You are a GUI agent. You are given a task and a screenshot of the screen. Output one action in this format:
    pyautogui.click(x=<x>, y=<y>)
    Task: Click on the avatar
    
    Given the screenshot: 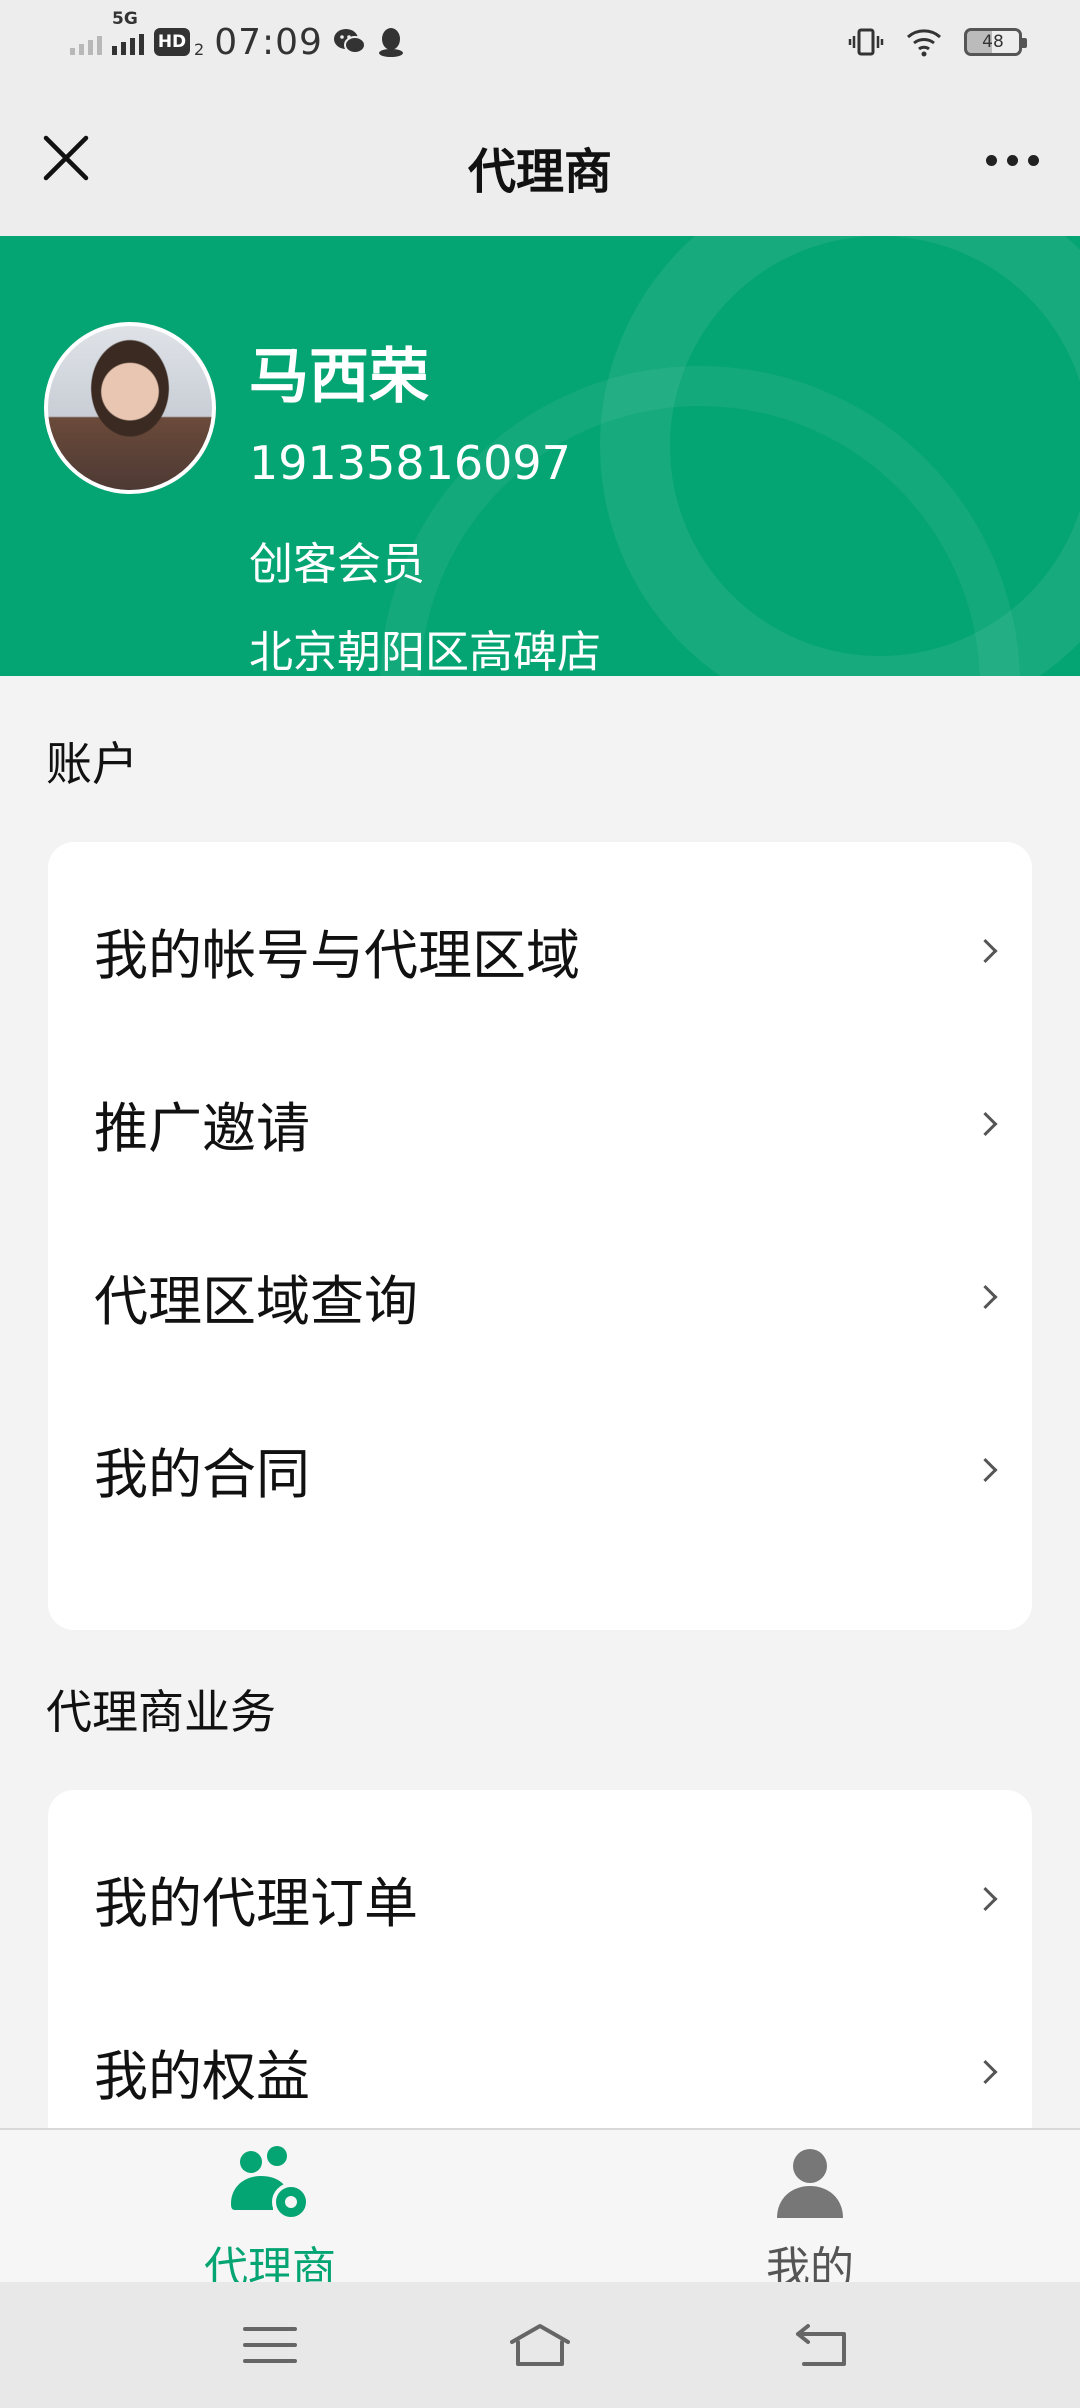 What is the action you would take?
    pyautogui.click(x=130, y=408)
    